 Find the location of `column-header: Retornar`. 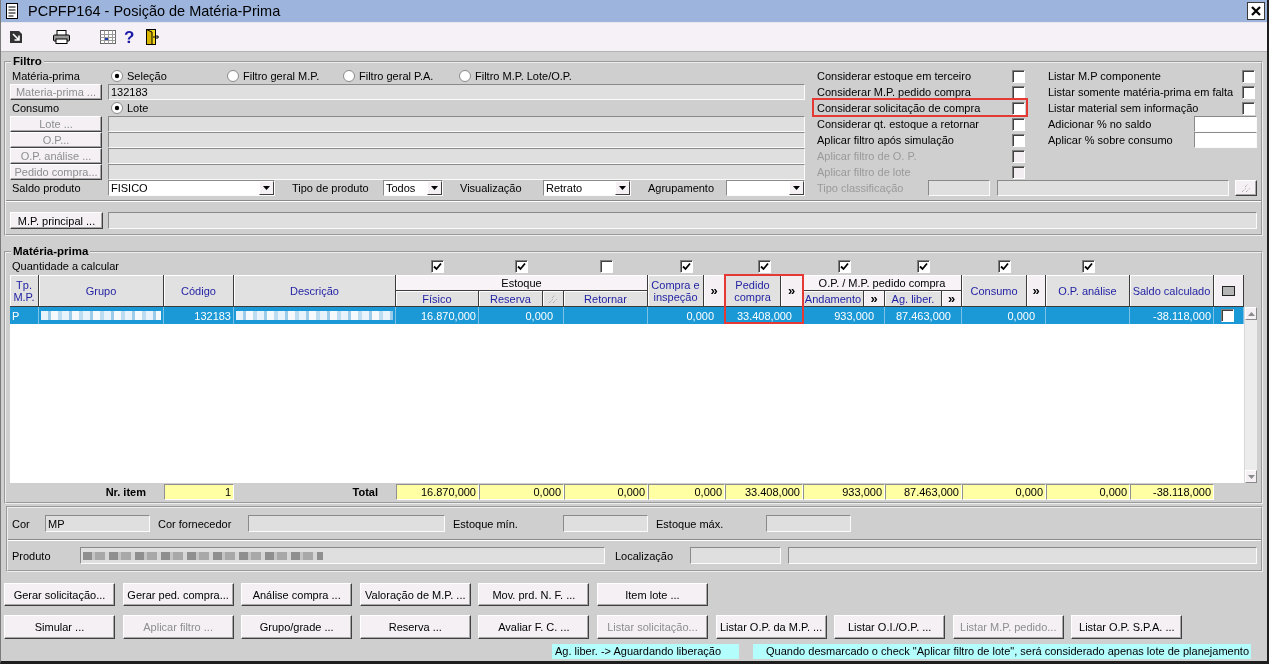

column-header: Retornar is located at coordinates (606, 299).